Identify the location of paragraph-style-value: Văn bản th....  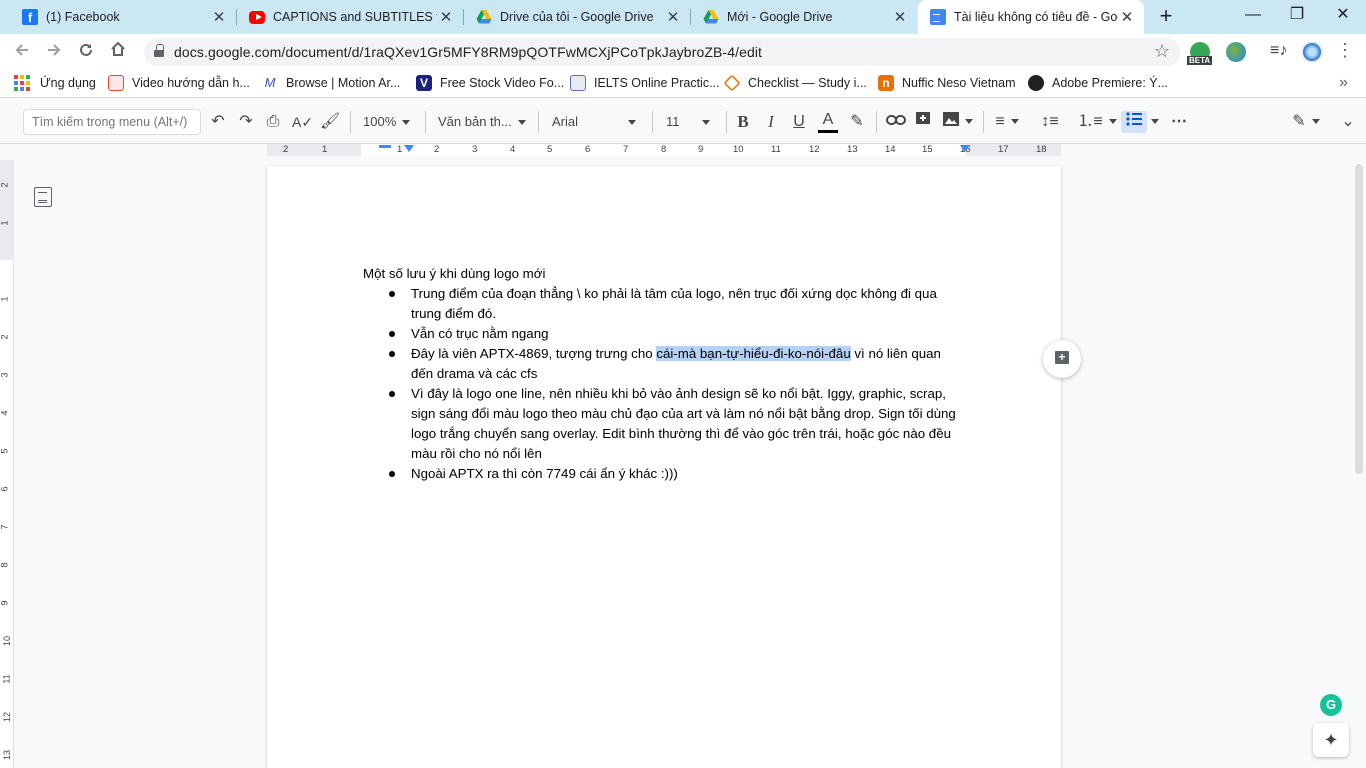
(475, 121).